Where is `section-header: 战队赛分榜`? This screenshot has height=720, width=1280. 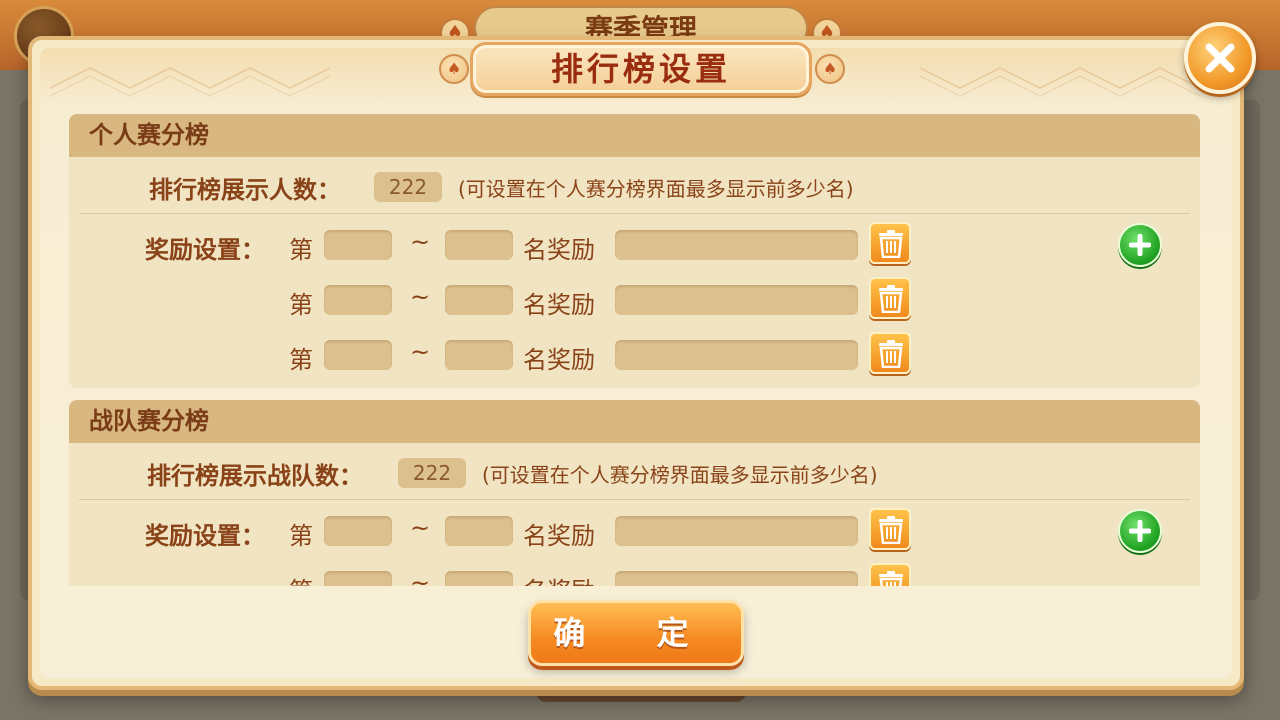
section-header: 战队赛分榜 is located at coordinates (634, 421).